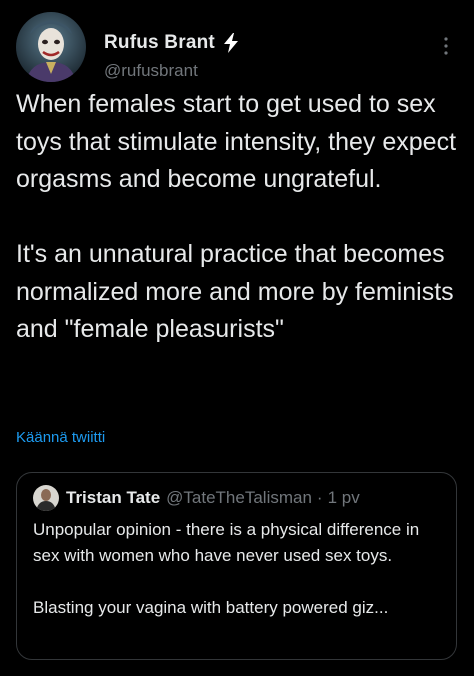 This screenshot has width=474, height=676. What do you see at coordinates (159, 43) in the screenshot?
I see `author-display-name: Rufus Brant` at bounding box center [159, 43].